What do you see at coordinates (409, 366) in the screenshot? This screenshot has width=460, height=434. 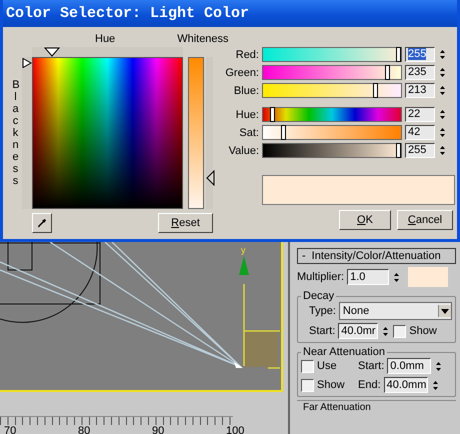 I see `start-field: 0.0mm` at bounding box center [409, 366].